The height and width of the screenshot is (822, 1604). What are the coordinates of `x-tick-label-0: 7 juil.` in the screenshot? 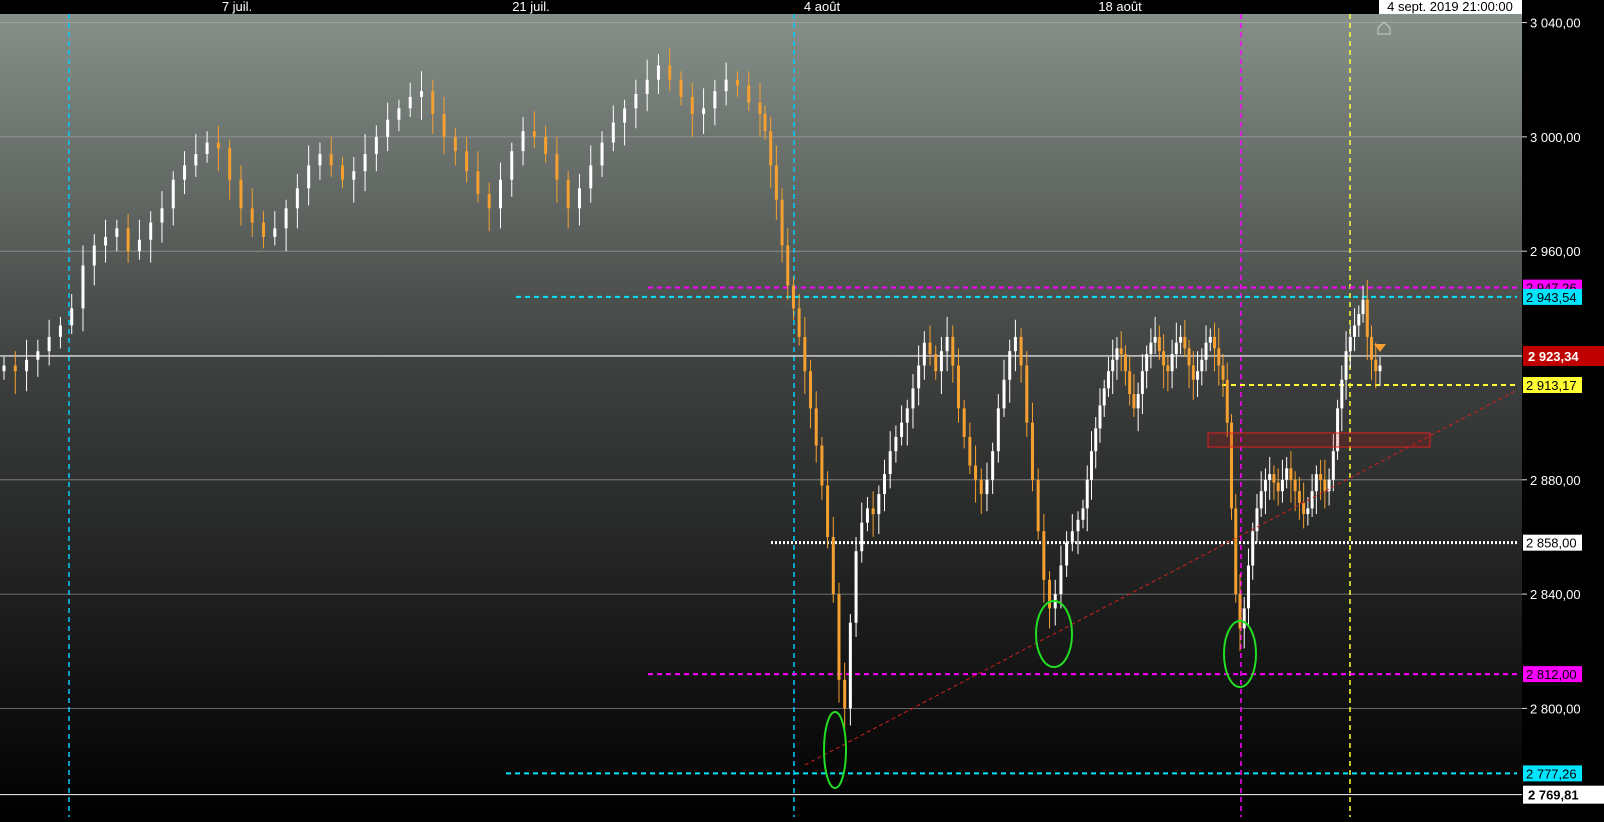 It's located at (237, 7).